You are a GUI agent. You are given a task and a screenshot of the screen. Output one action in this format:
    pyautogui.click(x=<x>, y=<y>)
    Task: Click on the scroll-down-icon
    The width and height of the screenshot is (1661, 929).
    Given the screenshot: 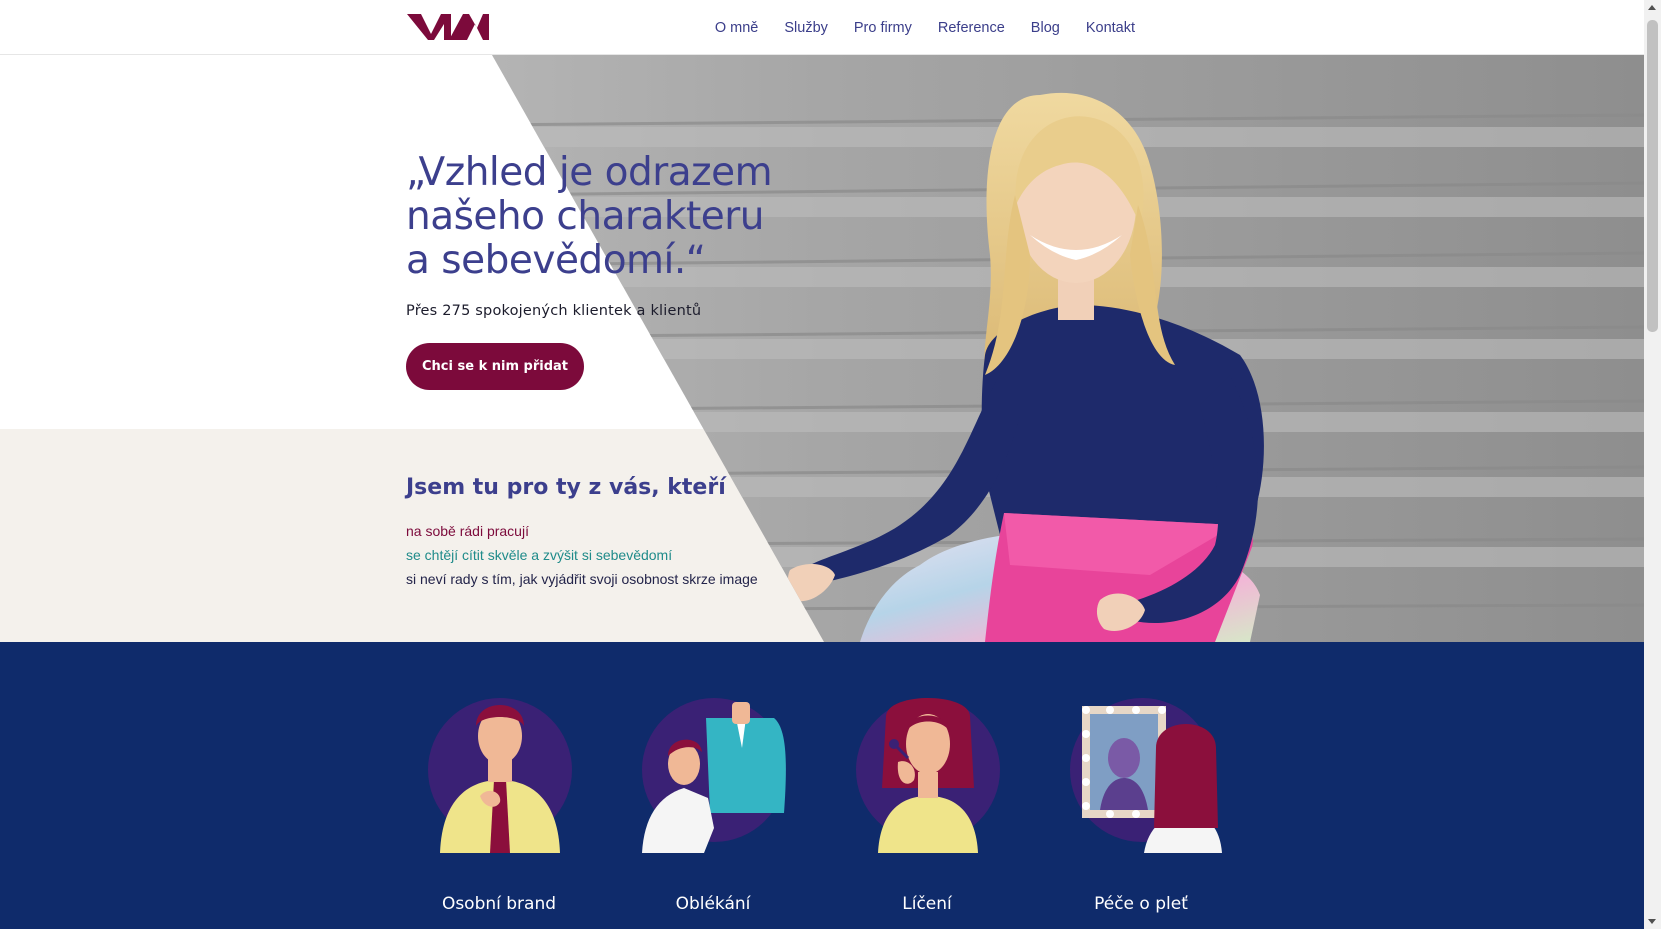 What is the action you would take?
    pyautogui.click(x=1652, y=921)
    